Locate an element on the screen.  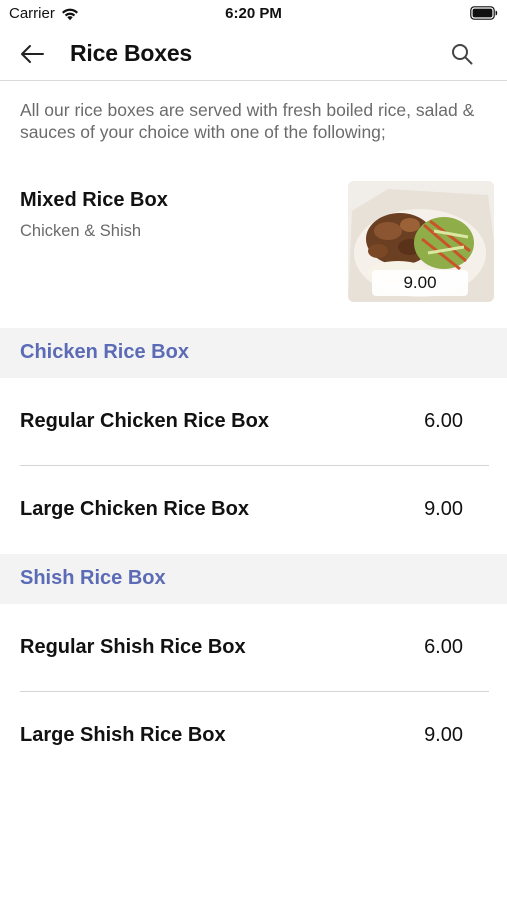
status-time: 6:20 PM is located at coordinates (253, 13).